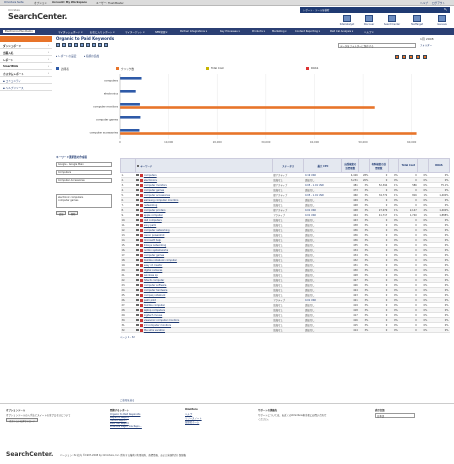 The height and width of the screenshot is (464, 454). Describe the element at coordinates (323, 165) in the screenshot. I see `col-max-cpc: 最大 CPC` at that location.